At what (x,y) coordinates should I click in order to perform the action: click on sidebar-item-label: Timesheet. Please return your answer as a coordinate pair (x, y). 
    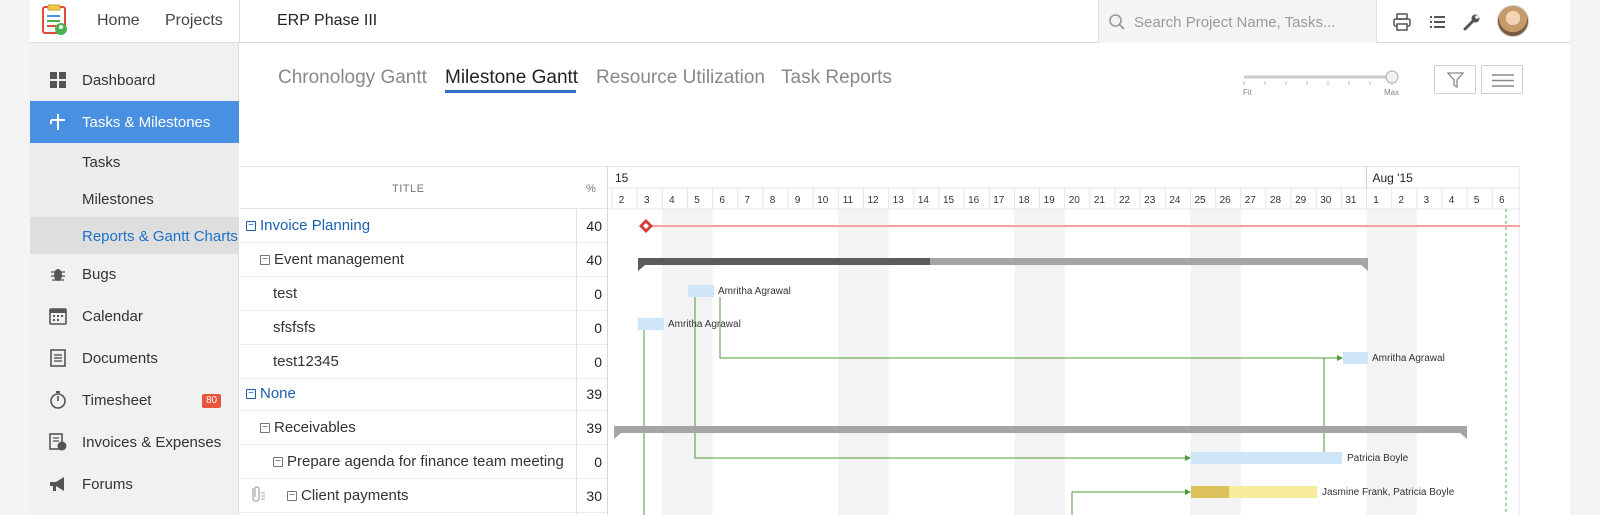
    Looking at the image, I should click on (117, 400).